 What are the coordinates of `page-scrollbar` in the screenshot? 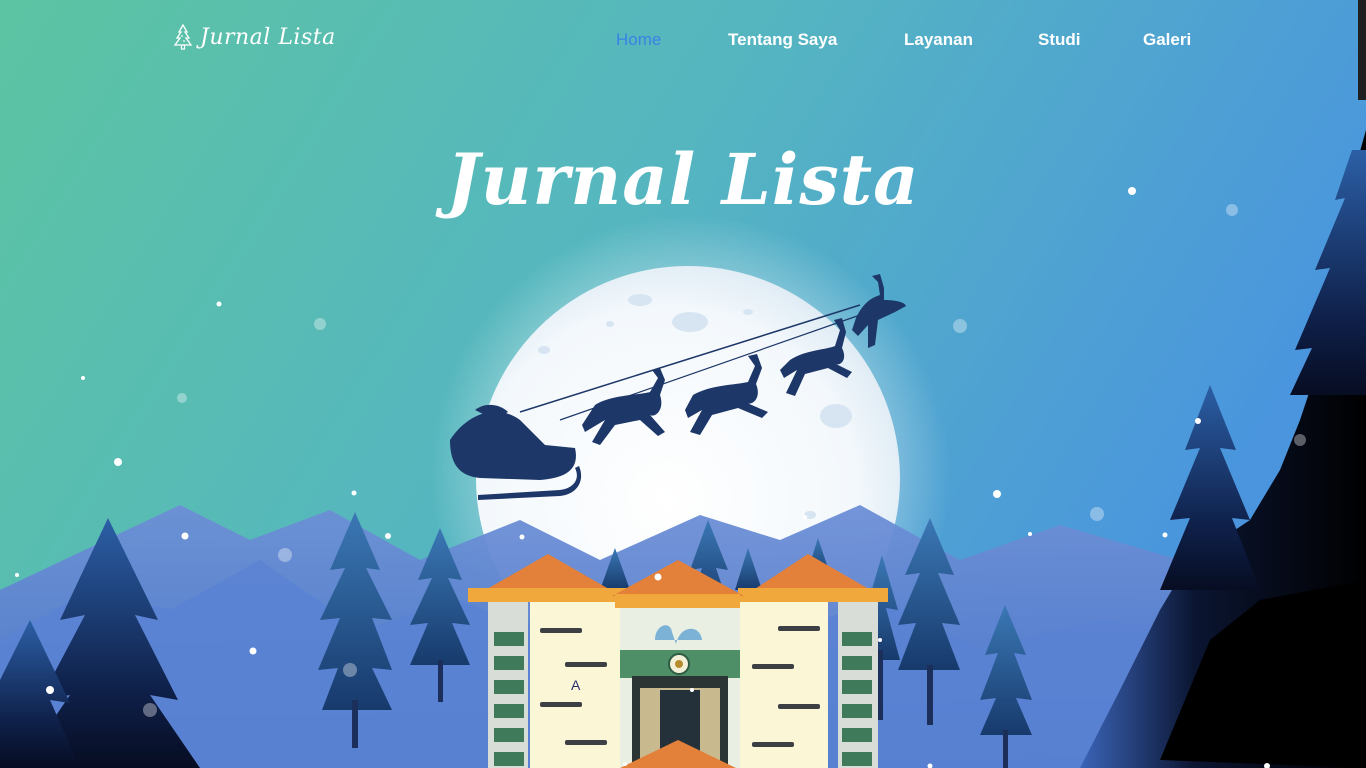 It's located at (1362, 384).